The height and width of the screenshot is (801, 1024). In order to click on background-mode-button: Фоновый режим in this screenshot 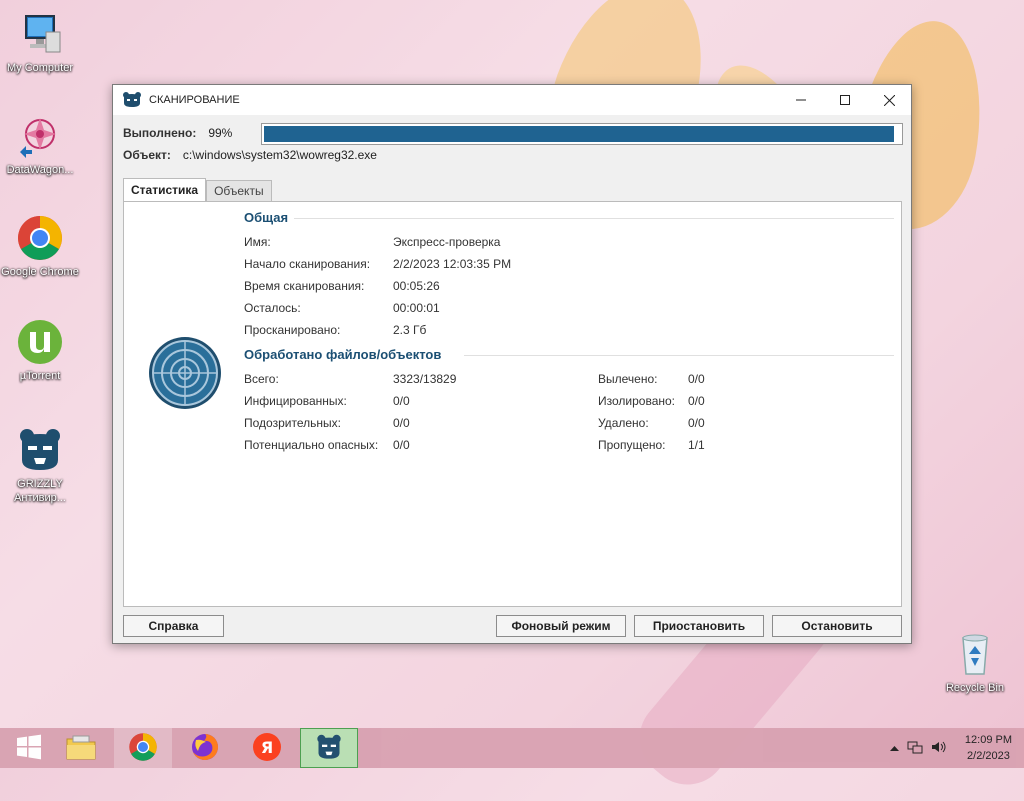, I will do `click(561, 626)`.